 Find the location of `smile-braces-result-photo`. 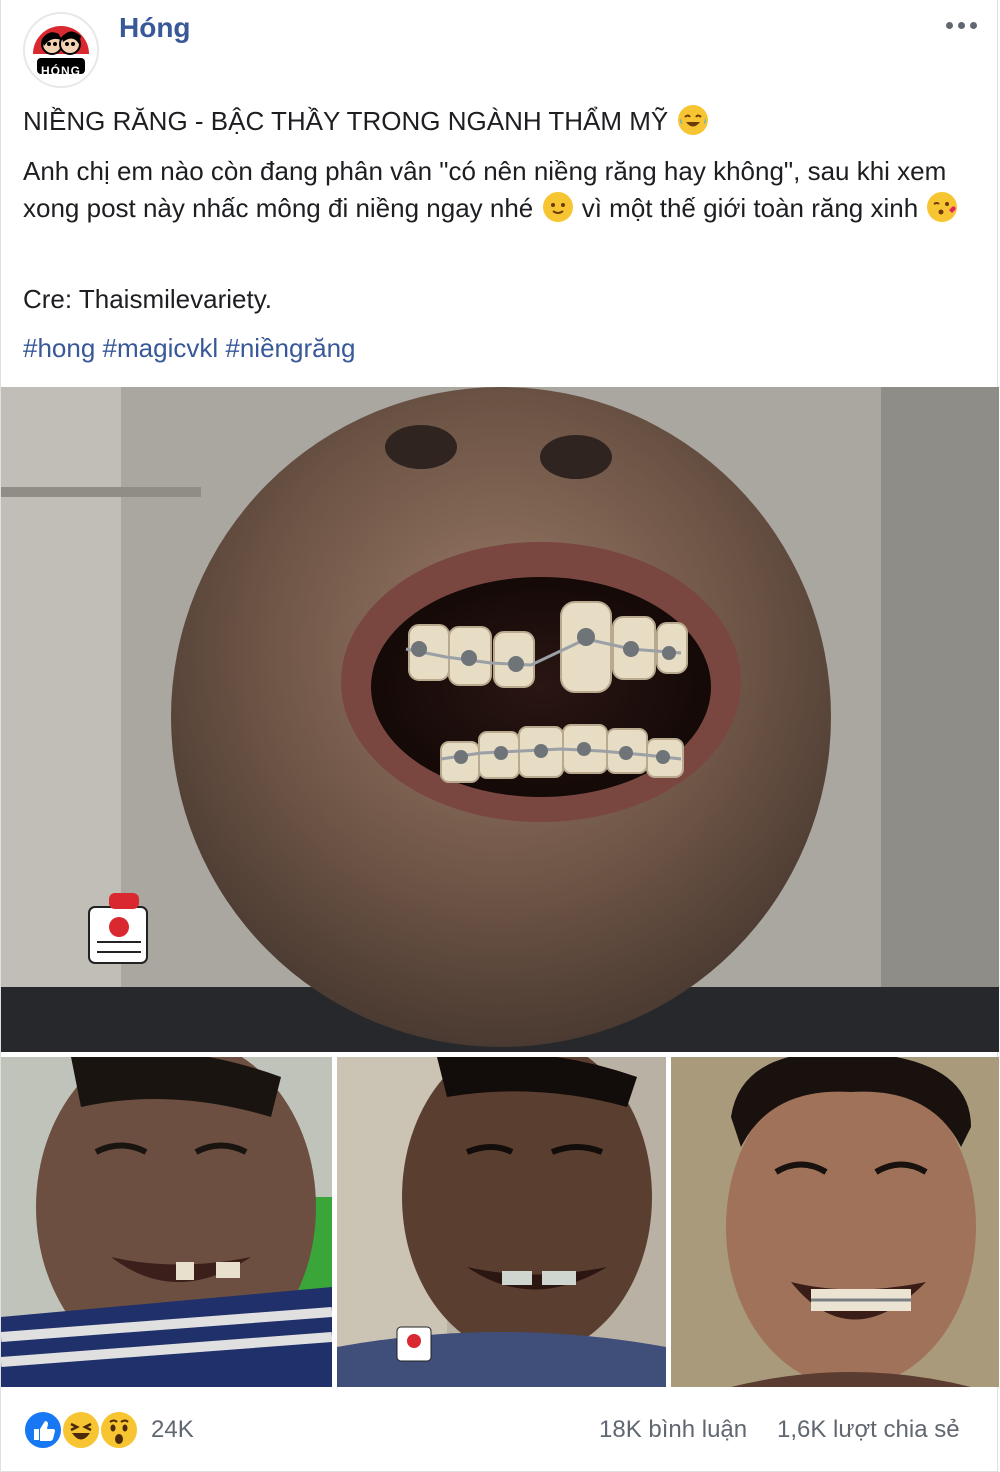

smile-braces-result-photo is located at coordinates (835, 1222).